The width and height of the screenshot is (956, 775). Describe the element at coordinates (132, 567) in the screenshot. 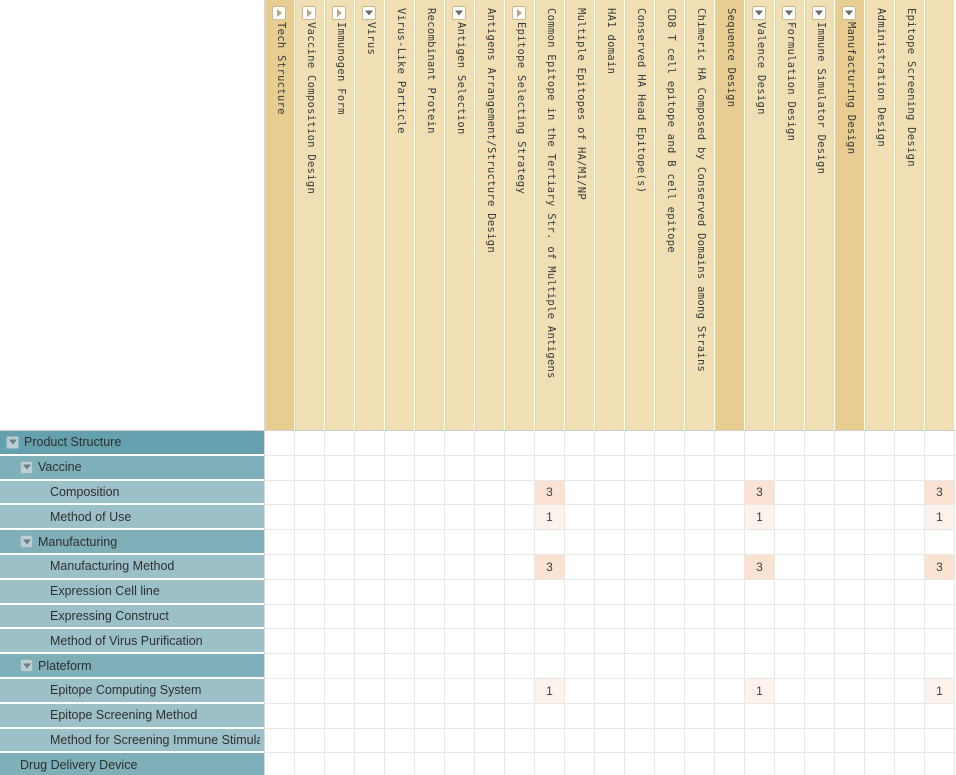

I see `row-header-manufacturing-method: Manufacturing Method` at that location.